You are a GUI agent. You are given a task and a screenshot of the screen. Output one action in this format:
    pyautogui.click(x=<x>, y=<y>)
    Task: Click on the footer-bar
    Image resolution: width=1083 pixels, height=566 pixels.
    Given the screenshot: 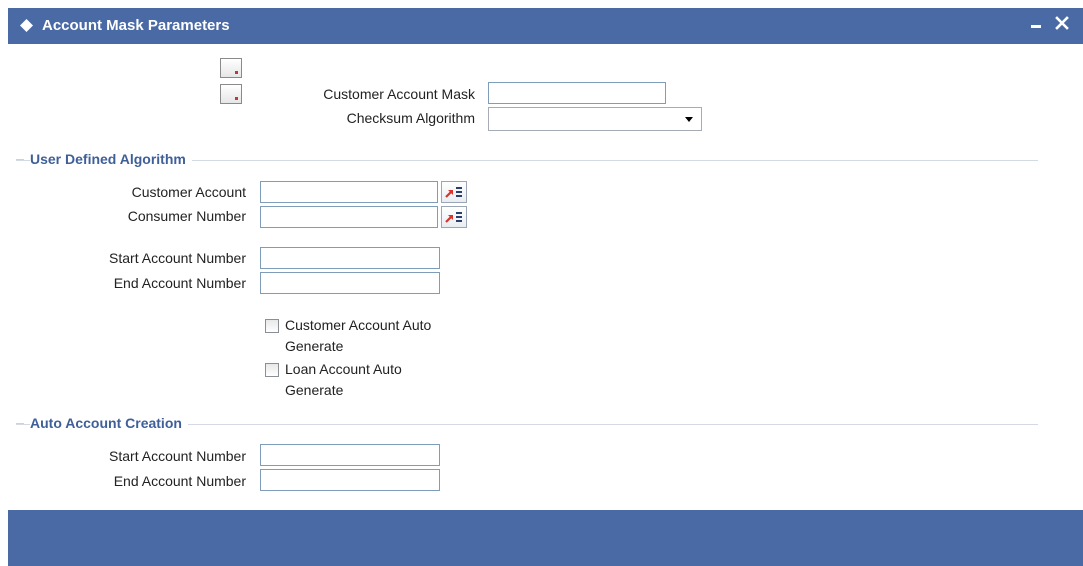 What is the action you would take?
    pyautogui.click(x=545, y=538)
    